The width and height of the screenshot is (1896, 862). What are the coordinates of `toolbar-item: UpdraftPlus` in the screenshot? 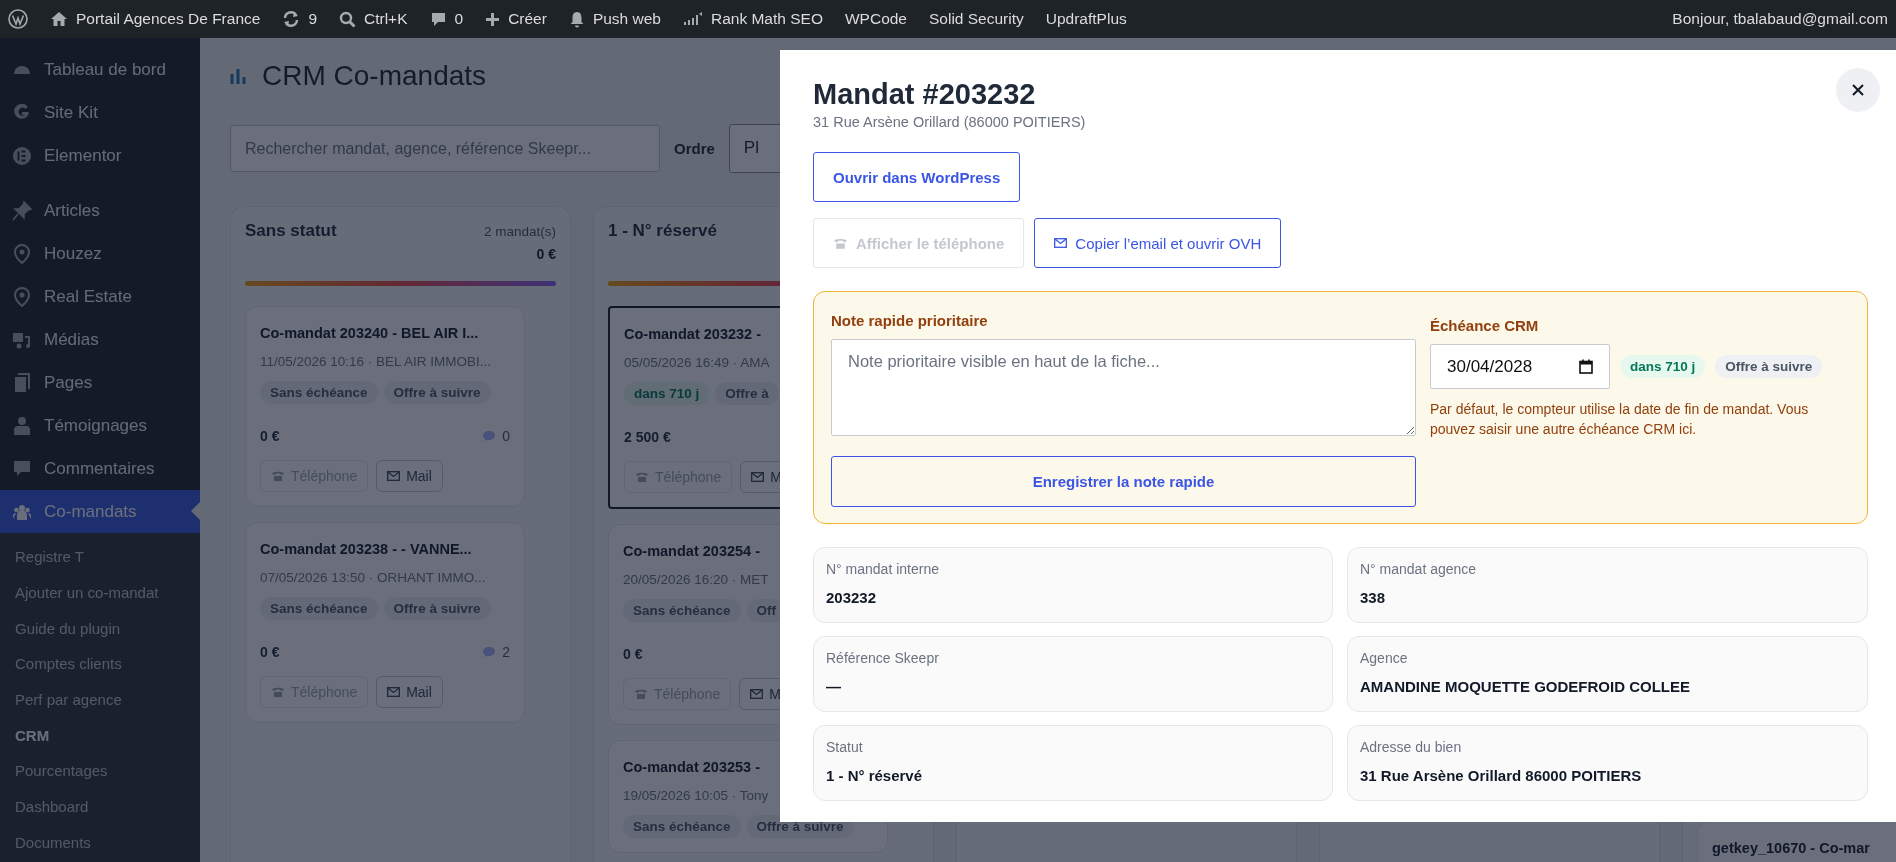 It's located at (1086, 19).